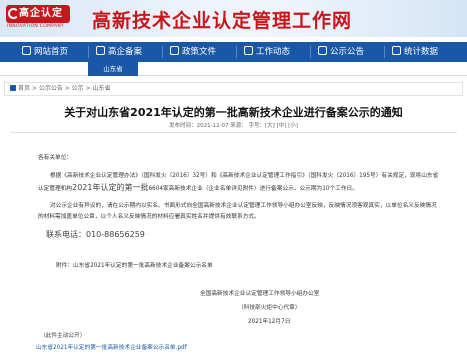  I want to click on breadcrumb-text: 首页 > 公示公告 > 公示 > 山东省, so click(64, 88).